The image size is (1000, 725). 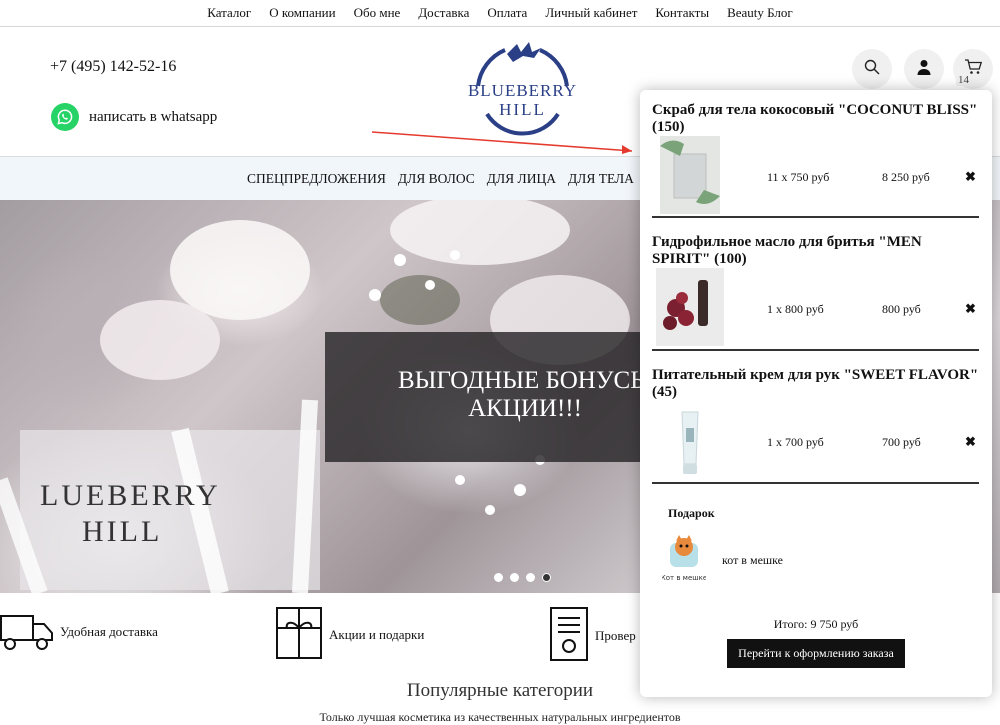 What do you see at coordinates (591, 13) in the screenshot?
I see `nav-account: Личный кабинет` at bounding box center [591, 13].